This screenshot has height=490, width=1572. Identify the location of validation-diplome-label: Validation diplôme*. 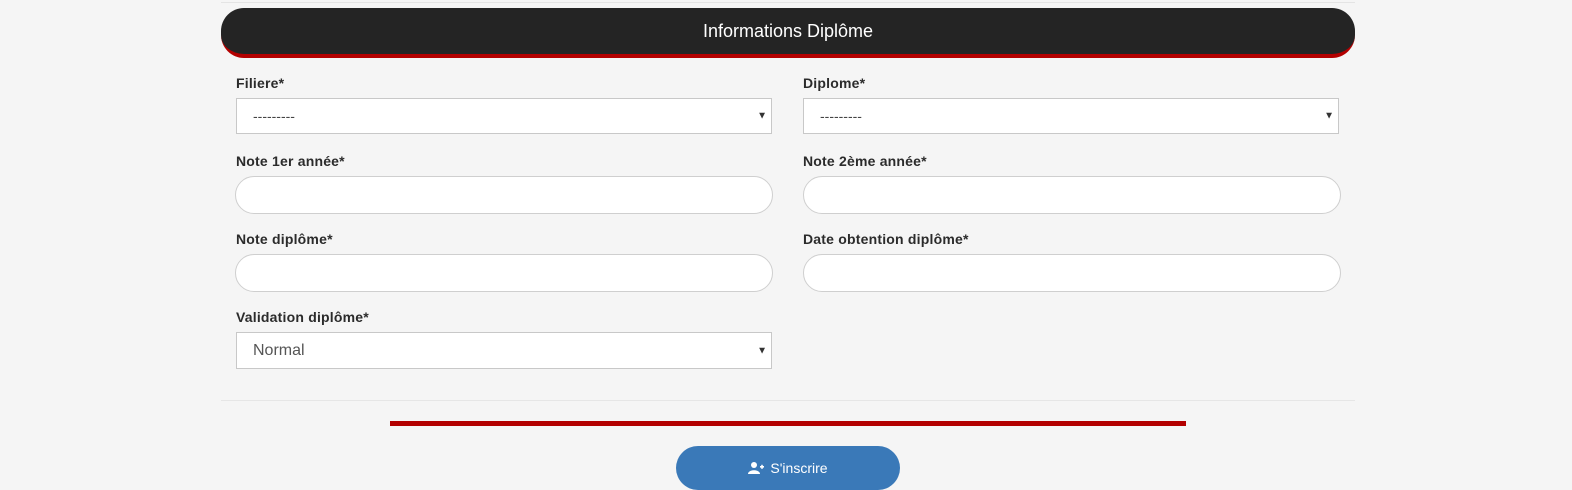
(302, 317).